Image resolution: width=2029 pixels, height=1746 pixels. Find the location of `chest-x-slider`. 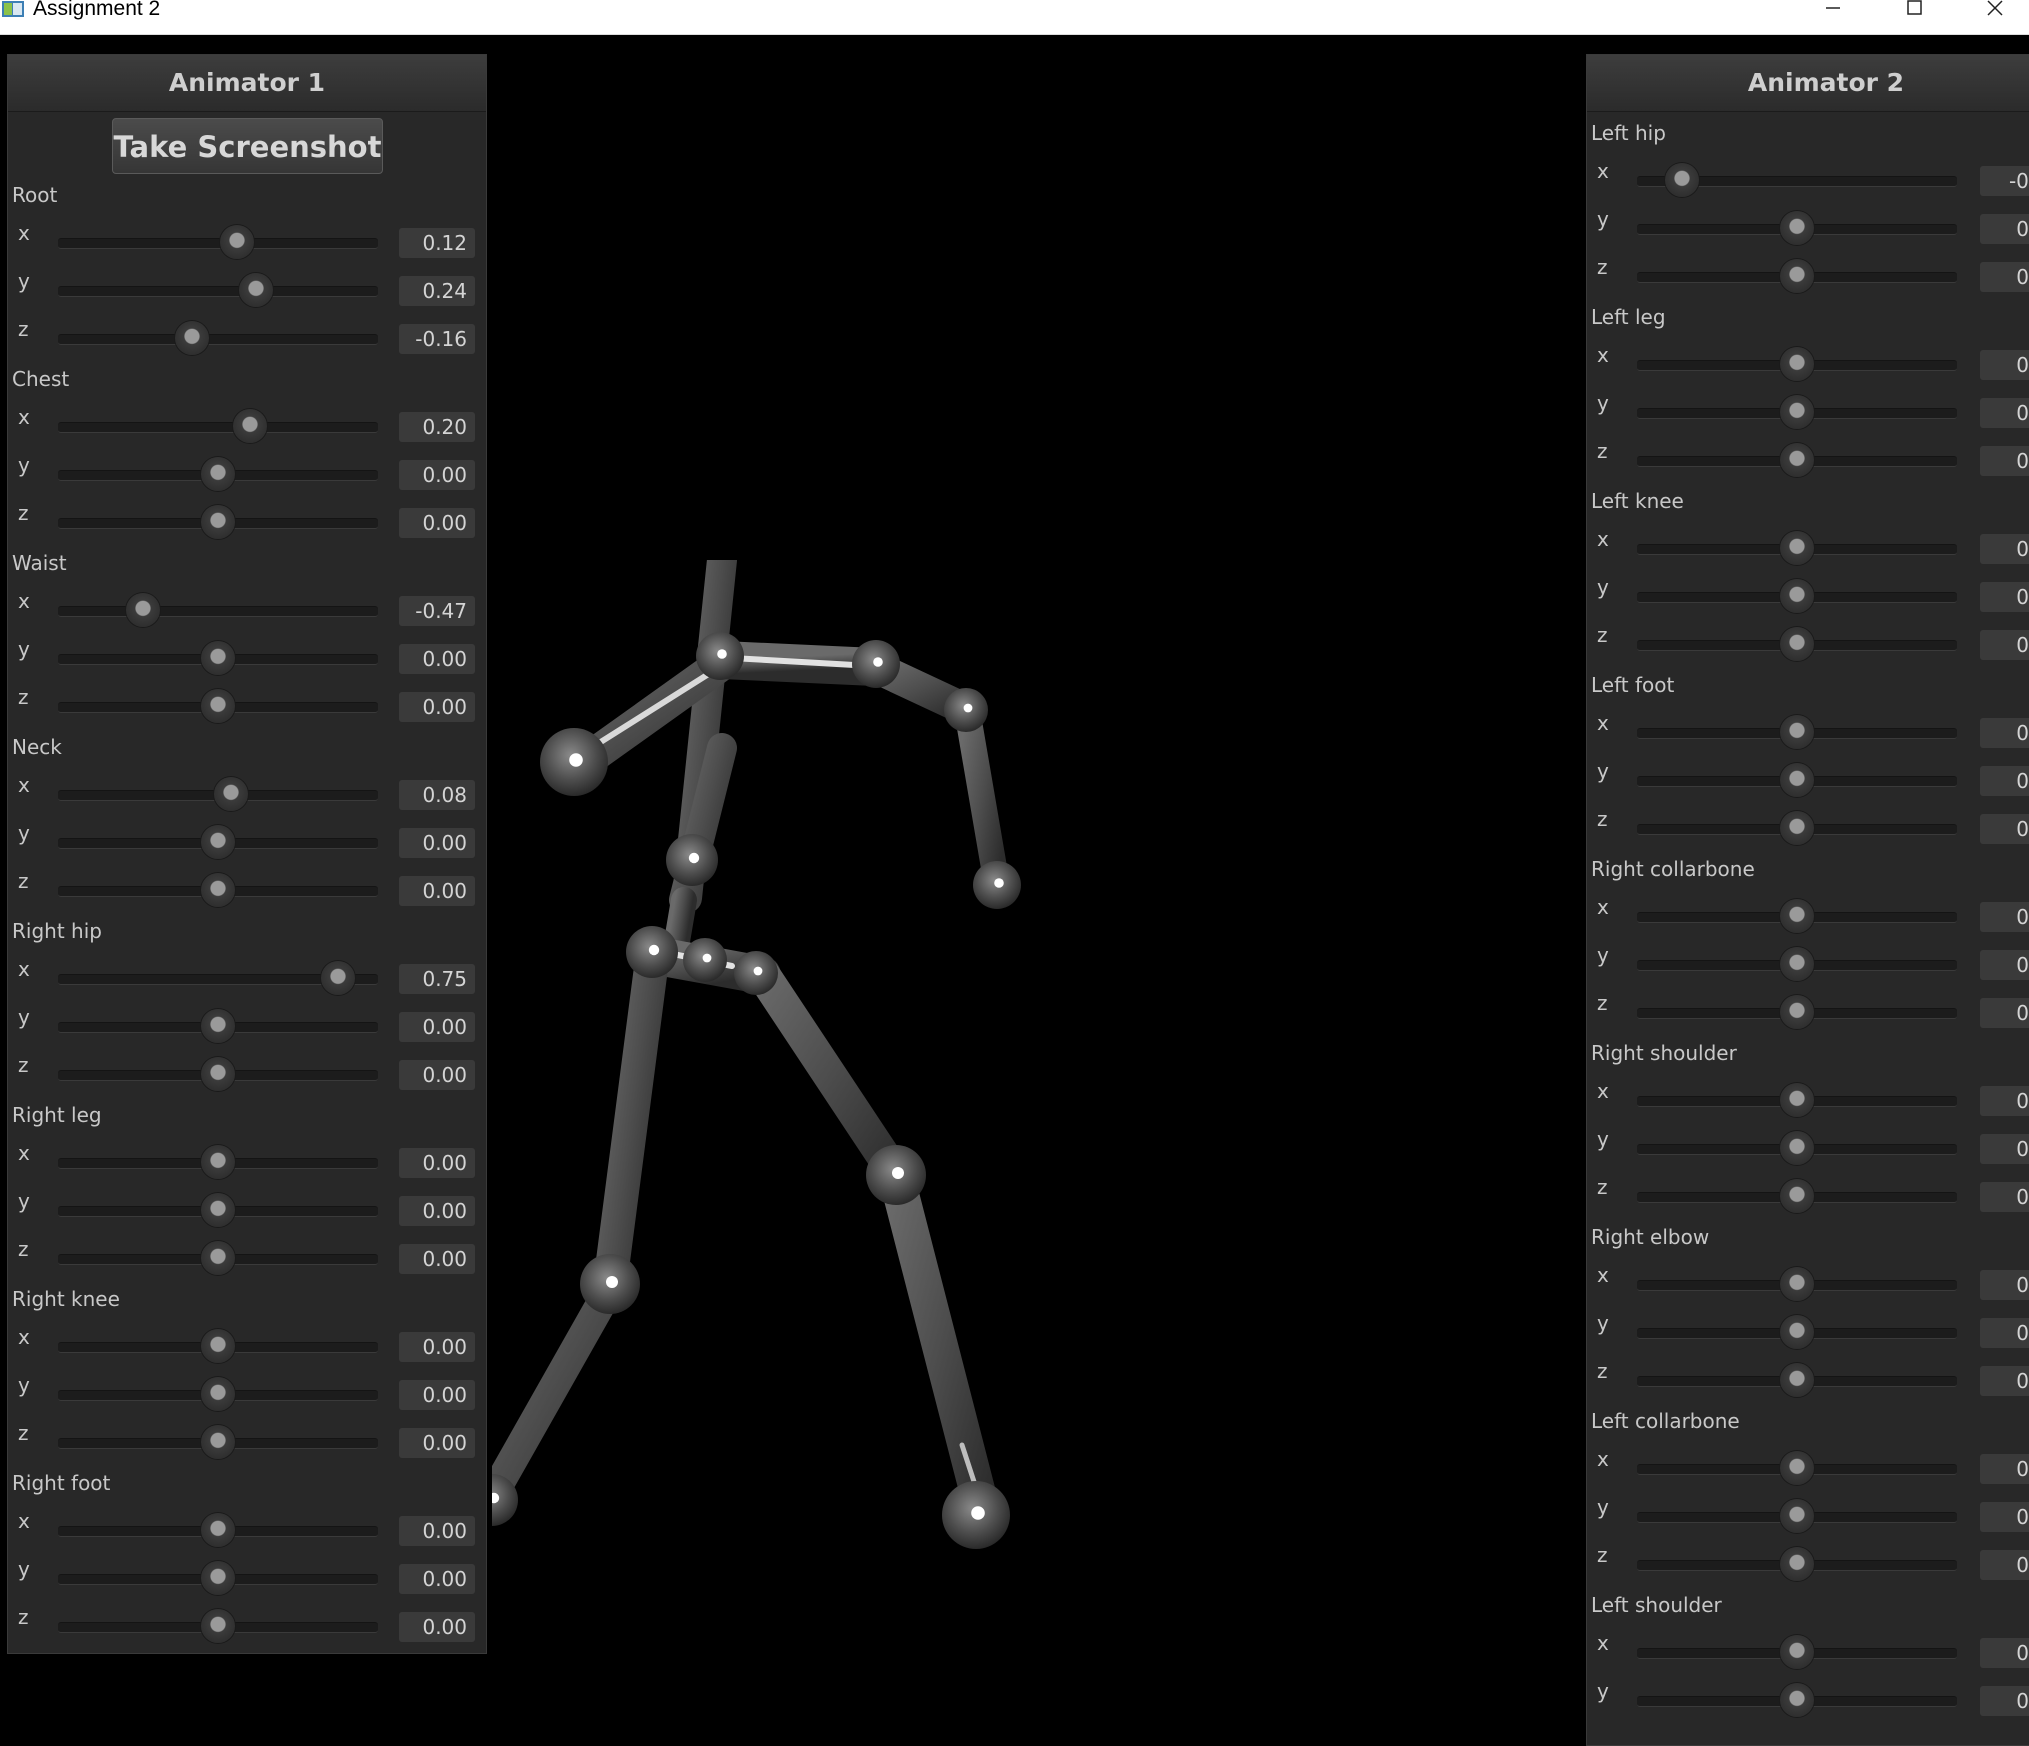

chest-x-slider is located at coordinates (218, 427).